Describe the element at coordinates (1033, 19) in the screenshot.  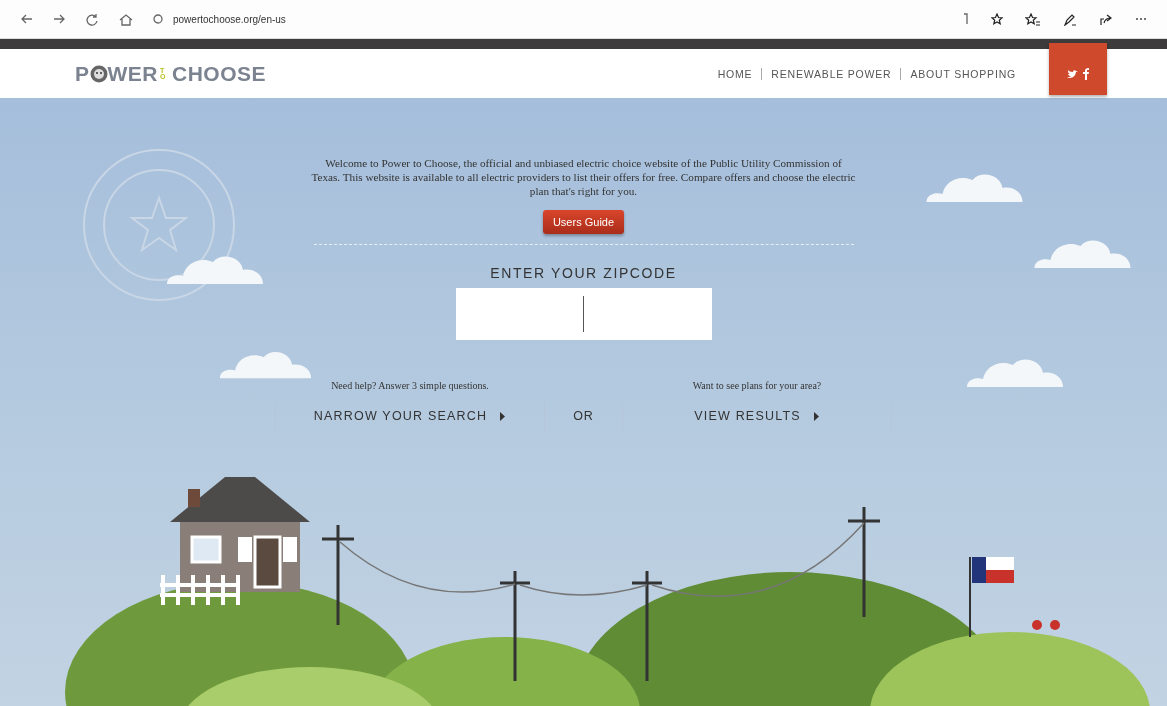
I see `favorites-icon` at that location.